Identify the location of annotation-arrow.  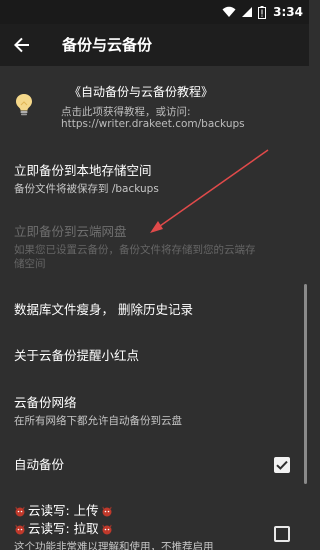
(209, 191).